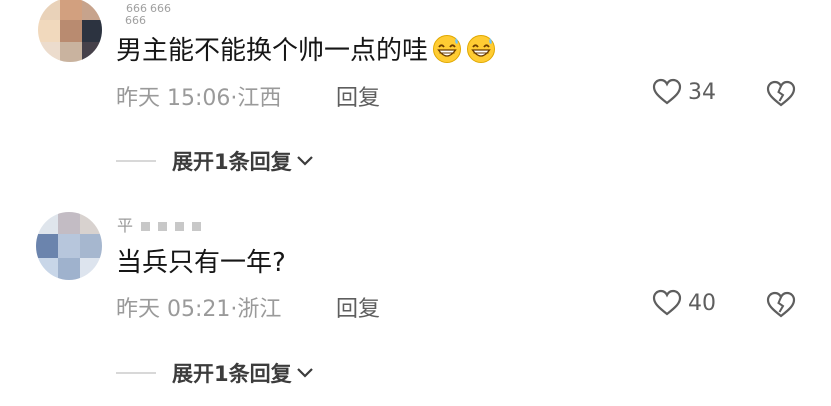  I want to click on comment-time: 昨天 15:06, so click(173, 98).